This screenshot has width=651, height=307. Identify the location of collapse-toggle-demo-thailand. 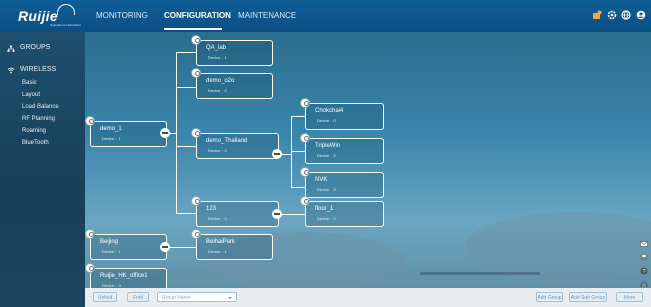
(277, 154).